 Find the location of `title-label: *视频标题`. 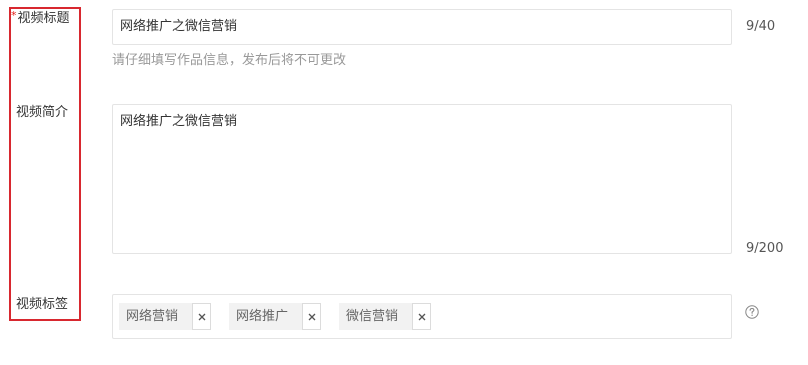

title-label: *视频标题 is located at coordinates (40, 18).